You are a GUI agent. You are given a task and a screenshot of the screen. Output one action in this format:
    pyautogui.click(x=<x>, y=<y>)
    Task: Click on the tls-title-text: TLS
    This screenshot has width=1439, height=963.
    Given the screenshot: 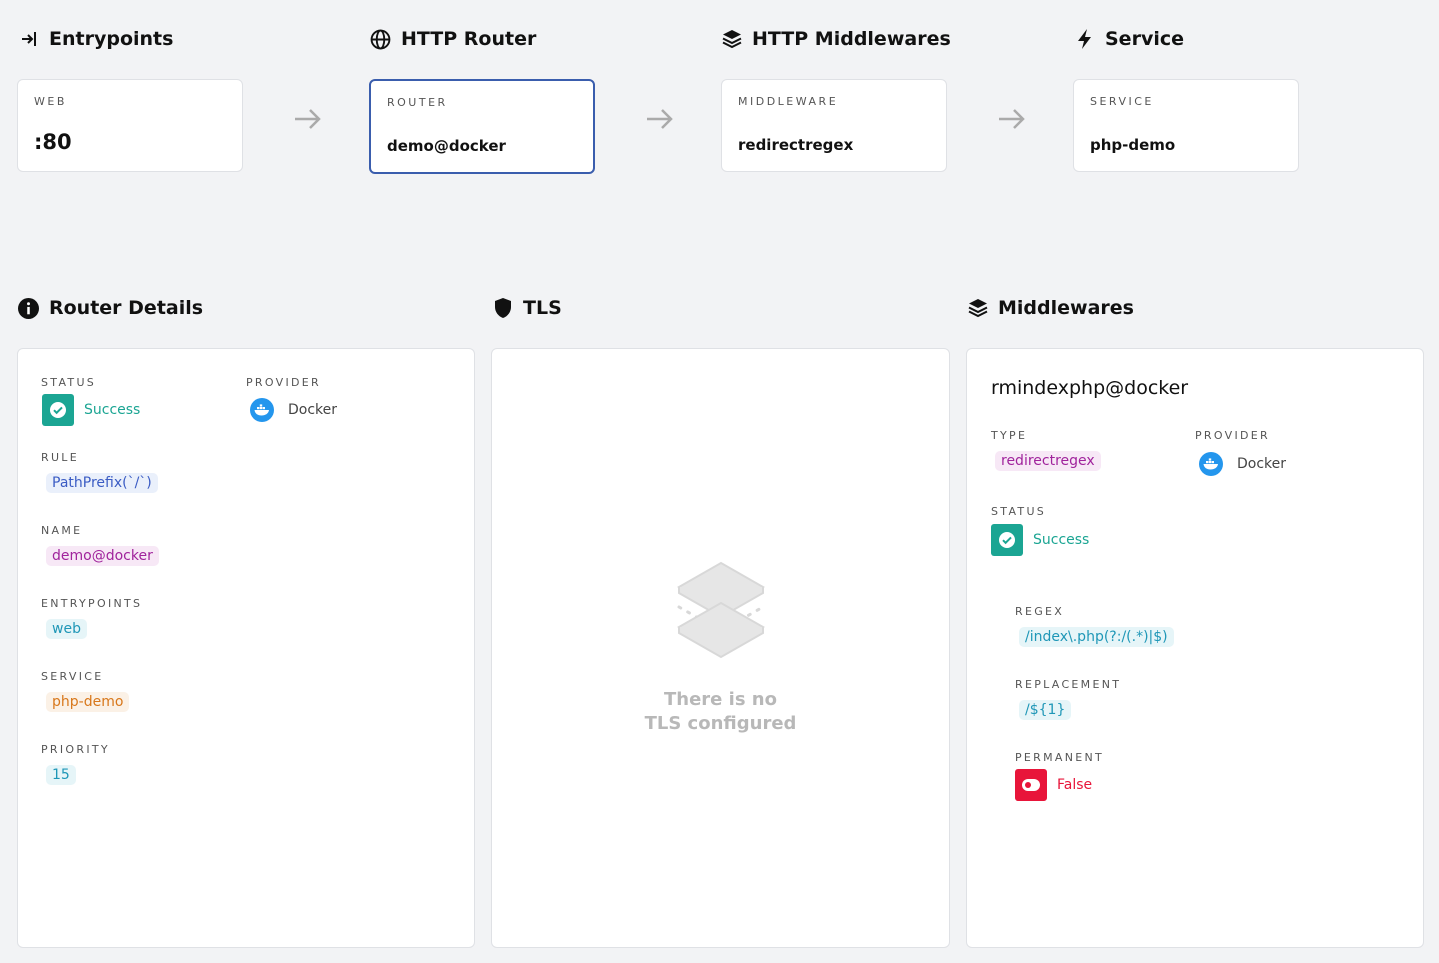 What is the action you would take?
    pyautogui.click(x=542, y=308)
    